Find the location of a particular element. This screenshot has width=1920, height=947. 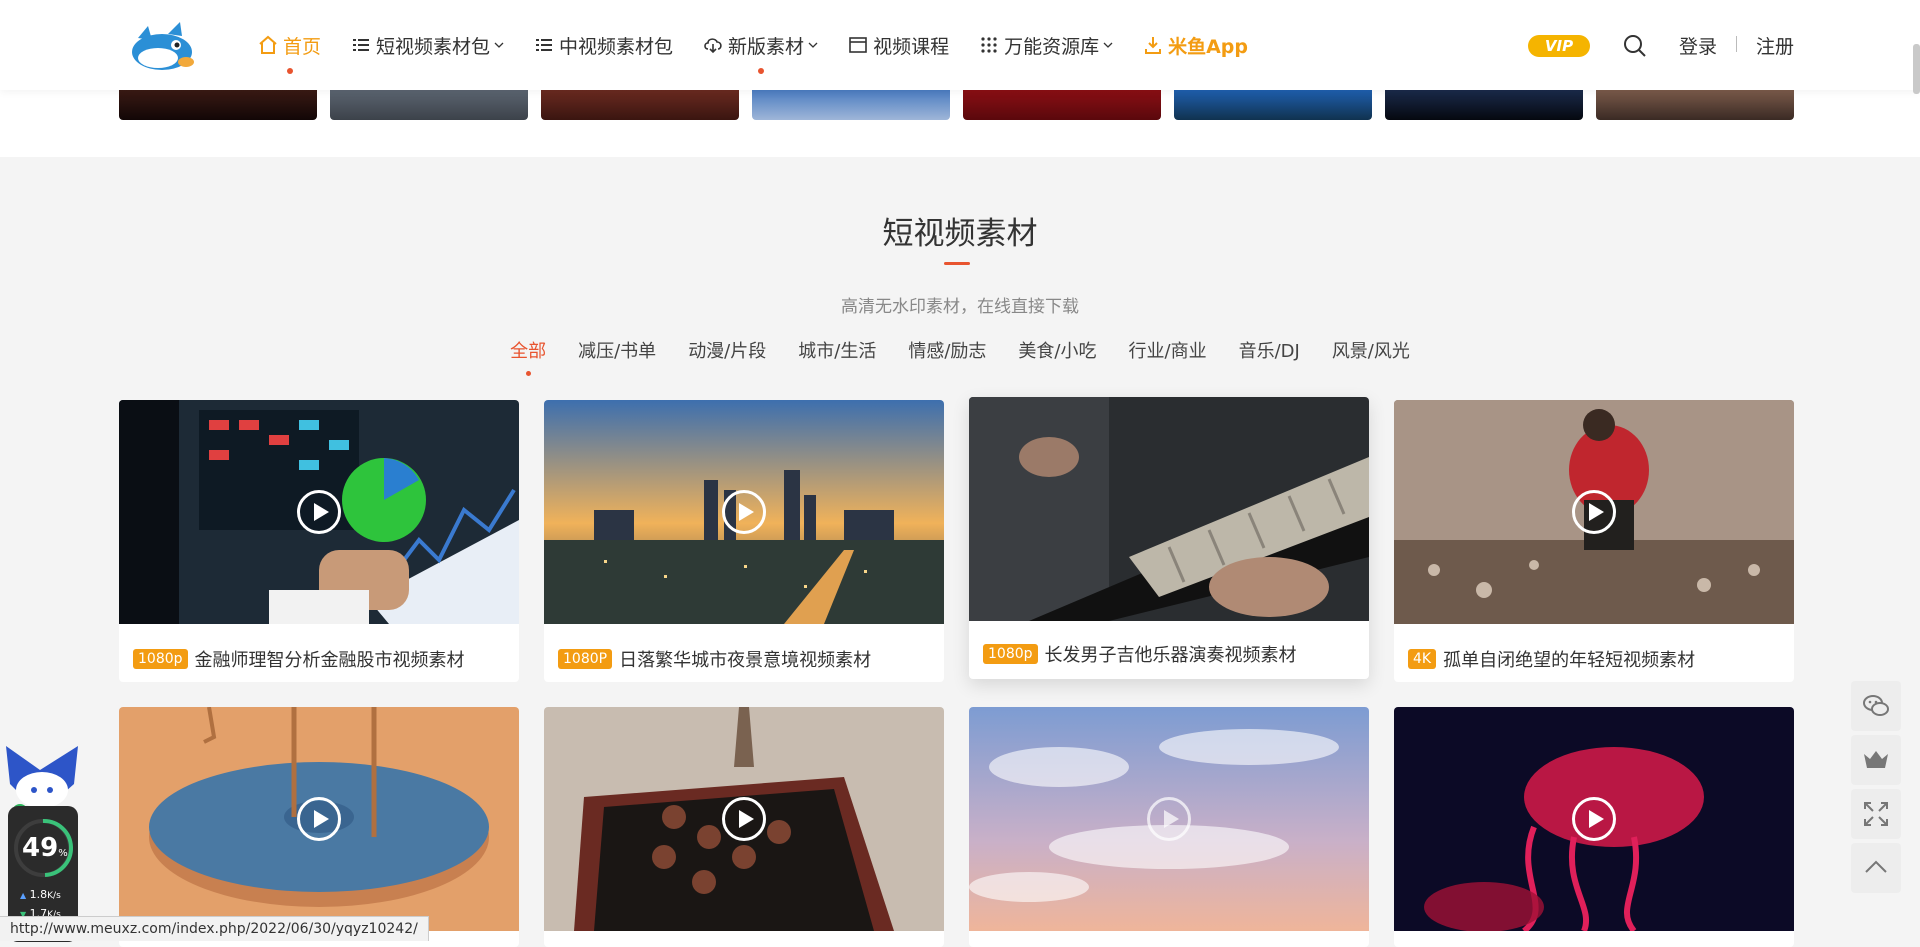

tab-label: 动漫/片段 is located at coordinates (727, 351).